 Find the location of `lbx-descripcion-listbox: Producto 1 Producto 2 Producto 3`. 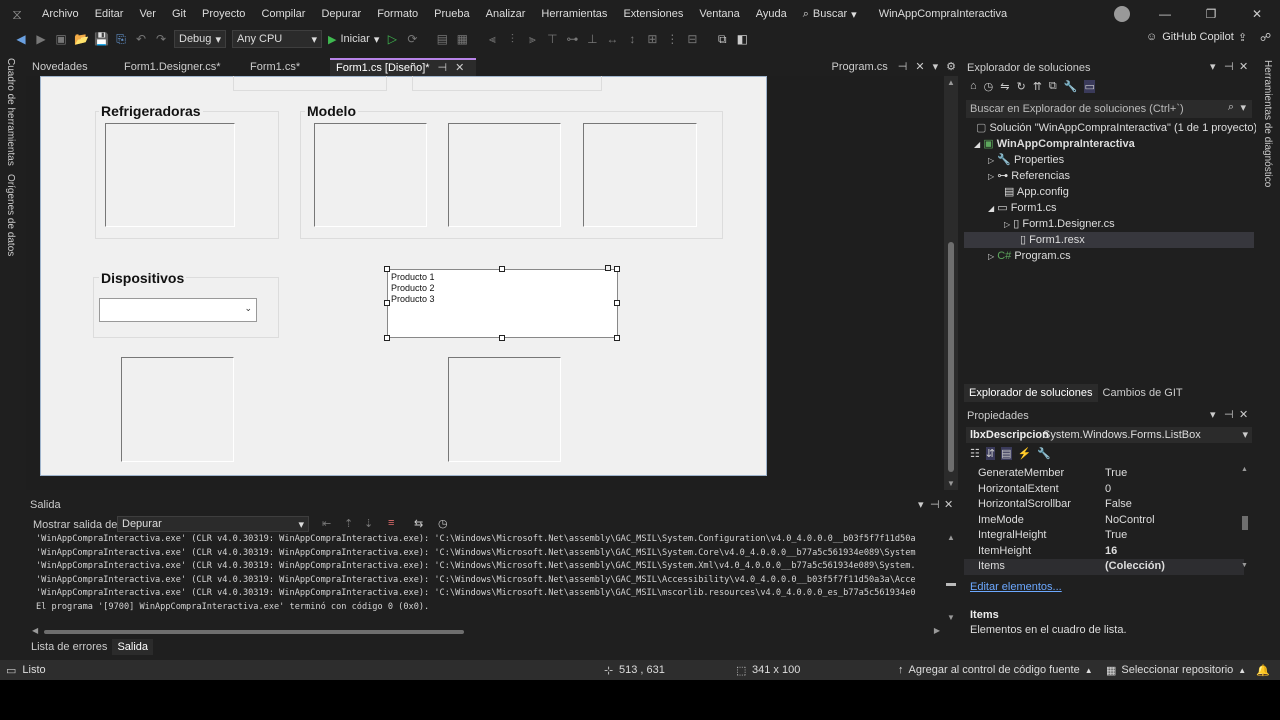

lbx-descripcion-listbox: Producto 1 Producto 2 Producto 3 is located at coordinates (502, 303).